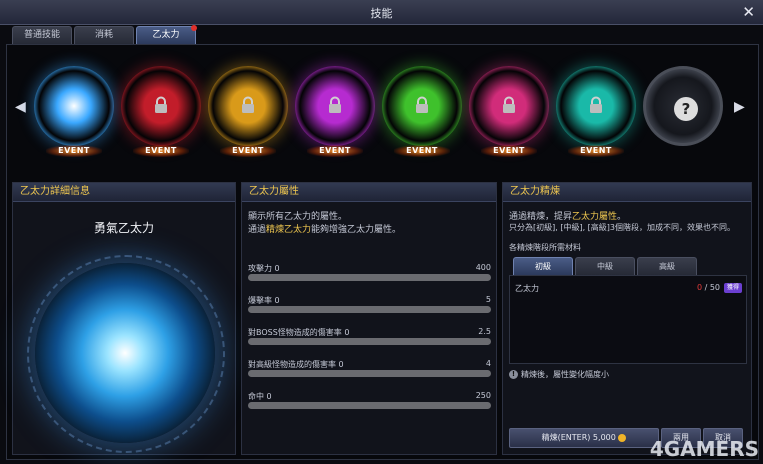  I want to click on subtab-advanced: 高級, so click(667, 266).